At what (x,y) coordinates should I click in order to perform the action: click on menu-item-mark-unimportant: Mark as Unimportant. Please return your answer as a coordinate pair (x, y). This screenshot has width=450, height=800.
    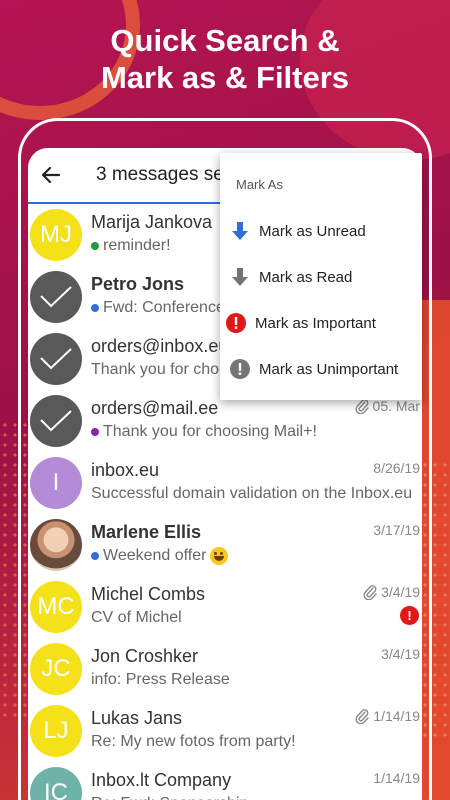
    Looking at the image, I should click on (321, 369).